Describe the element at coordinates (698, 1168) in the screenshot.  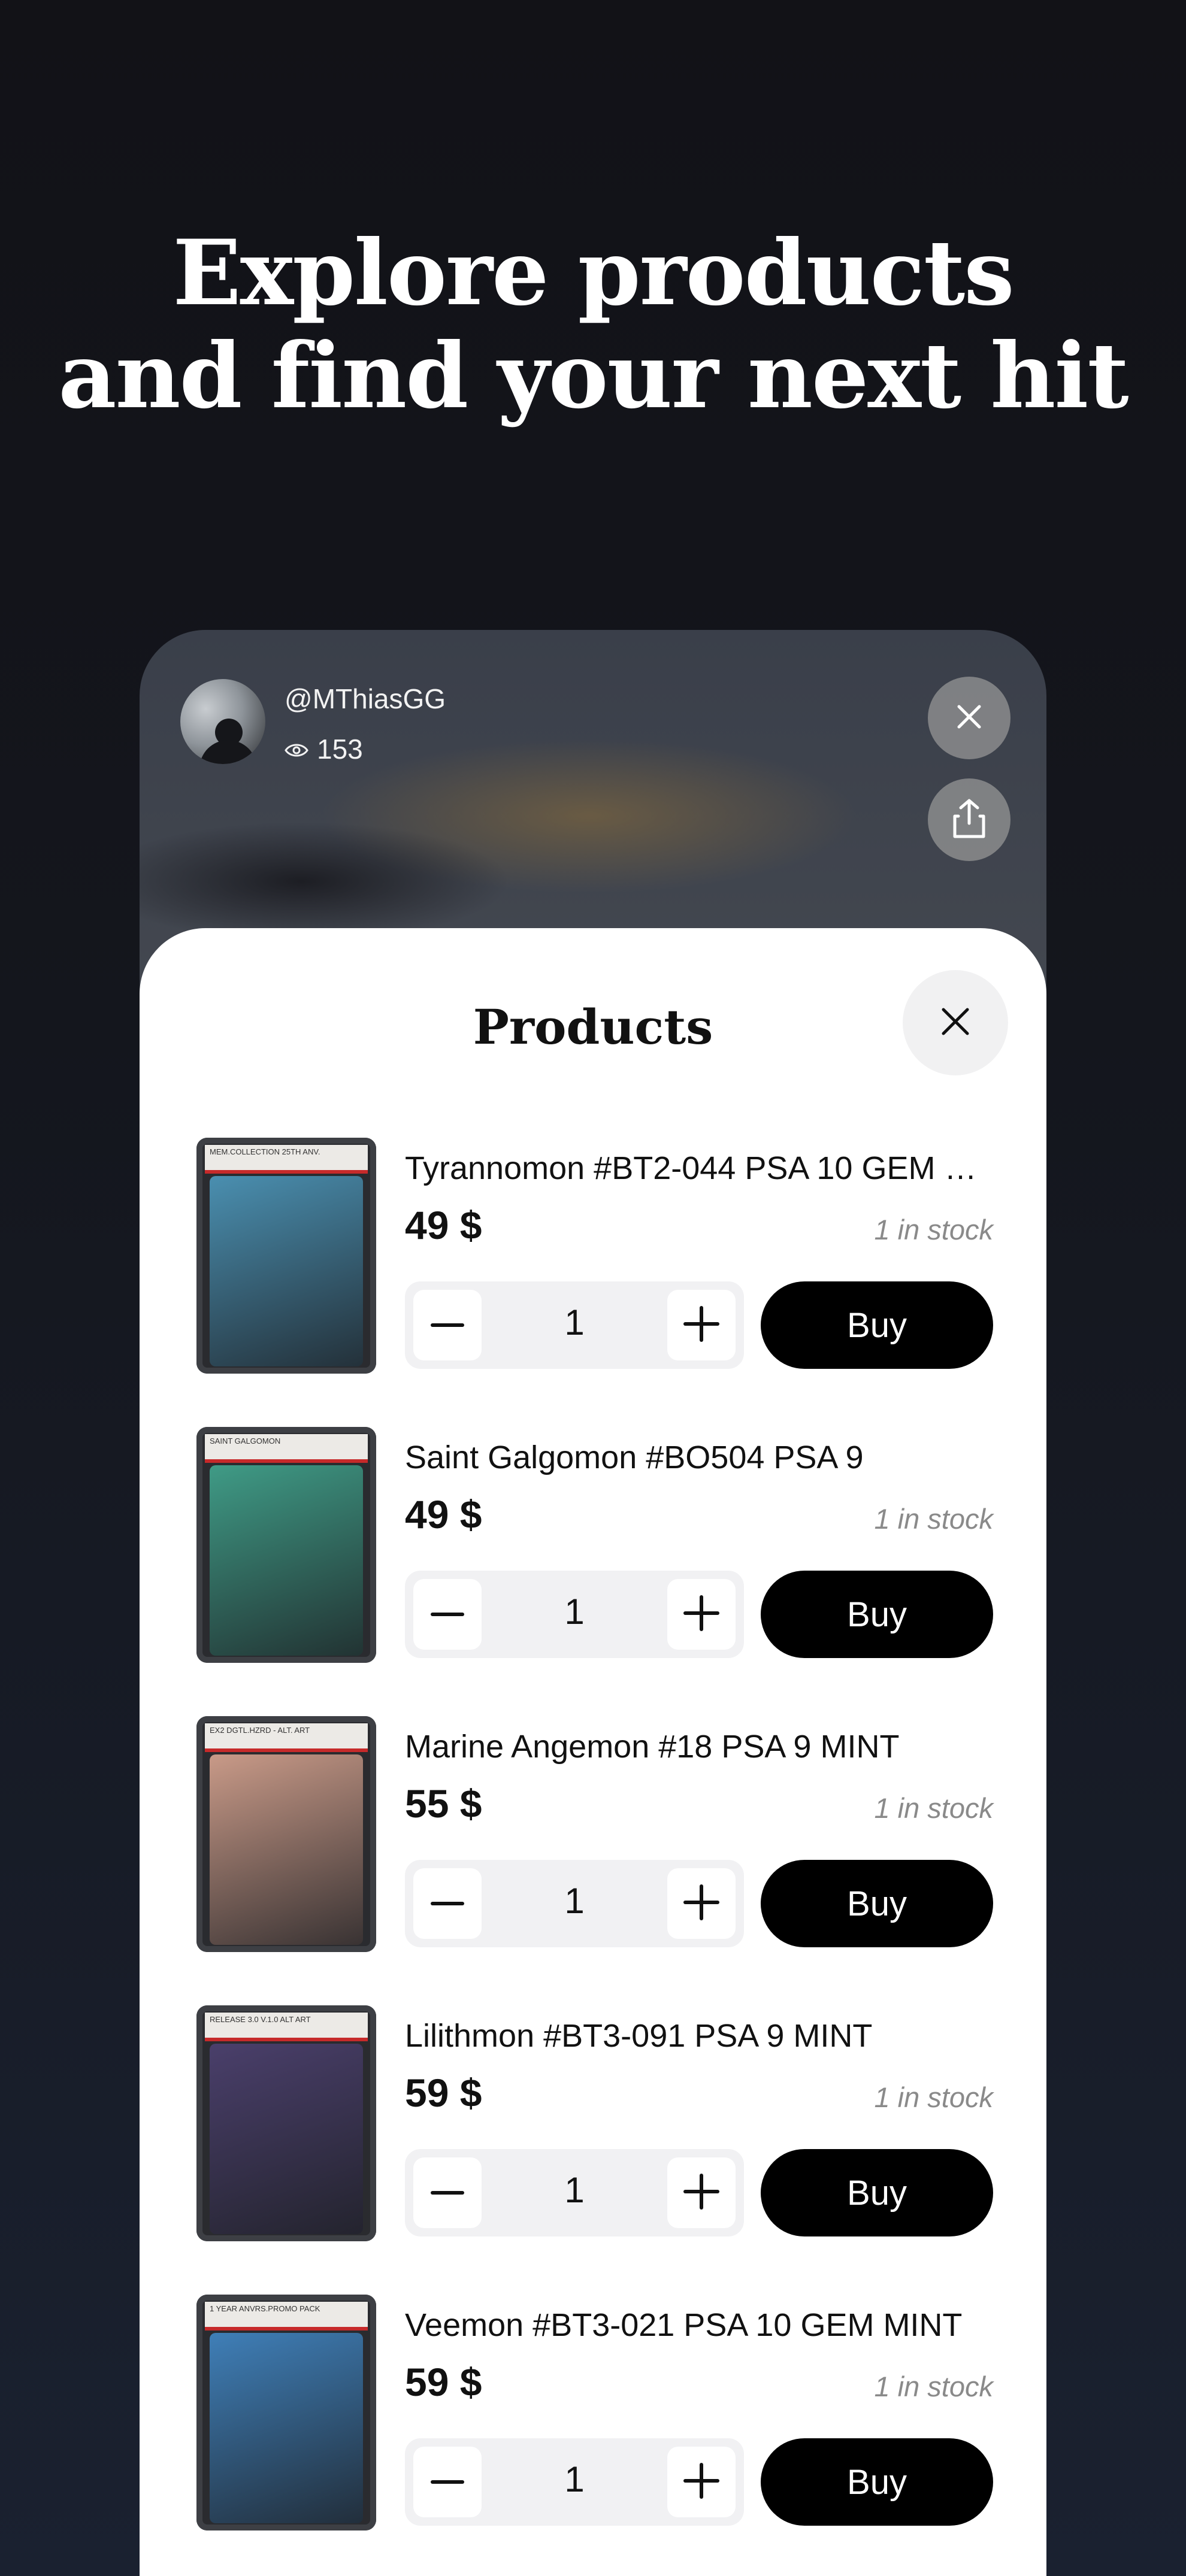
I see `product-name: Tyrannomon #BT2-044 PSA 10 GEM MINT` at that location.